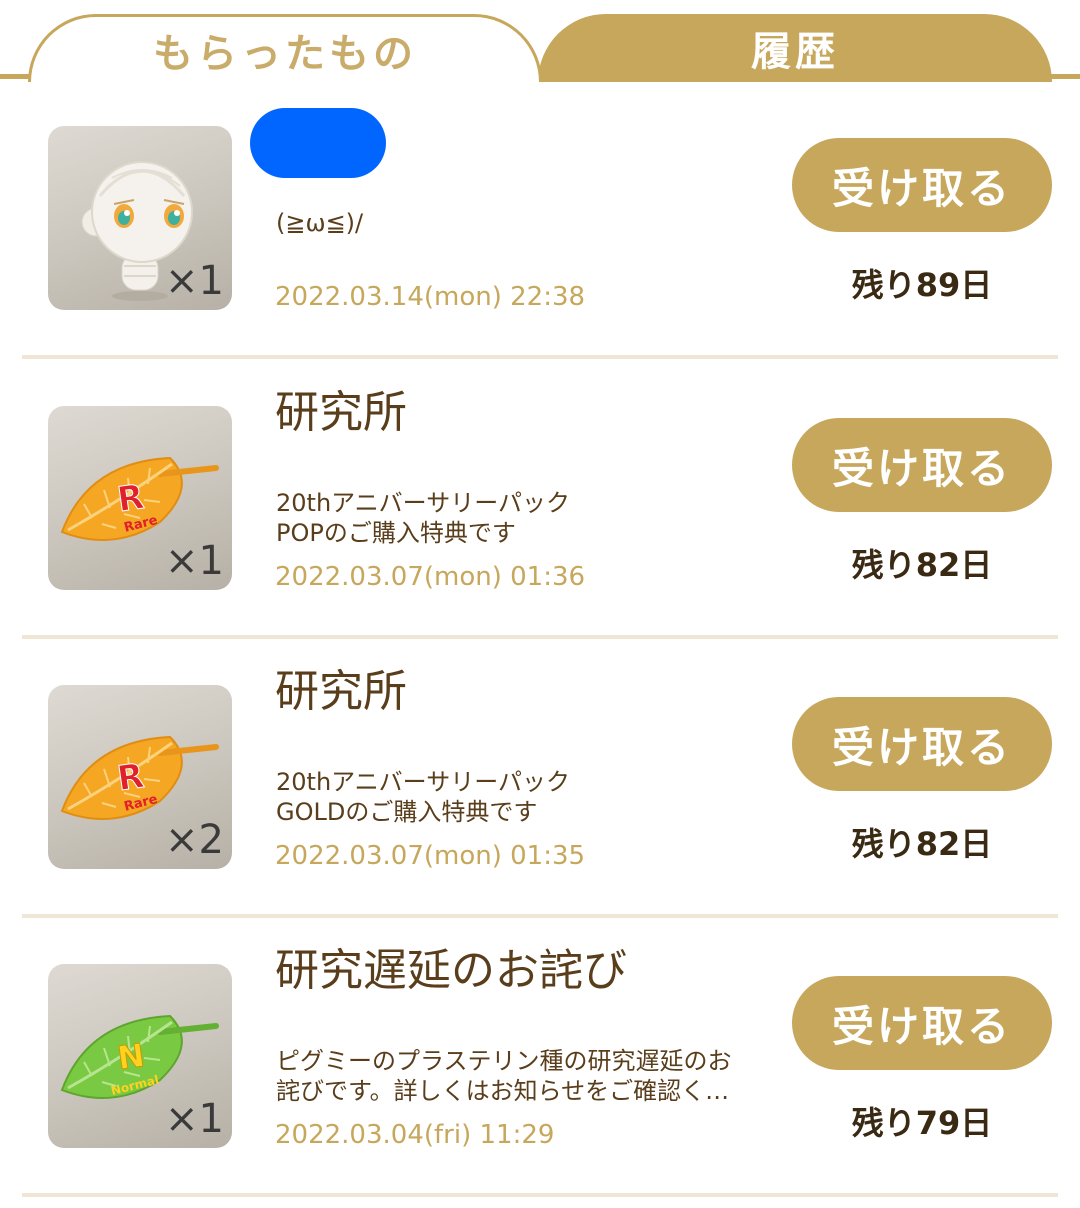 Image resolution: width=1080 pixels, height=1208 pixels. What do you see at coordinates (430, 577) in the screenshot?
I see `gift-date: 2022.03.07(mon) 01:36` at bounding box center [430, 577].